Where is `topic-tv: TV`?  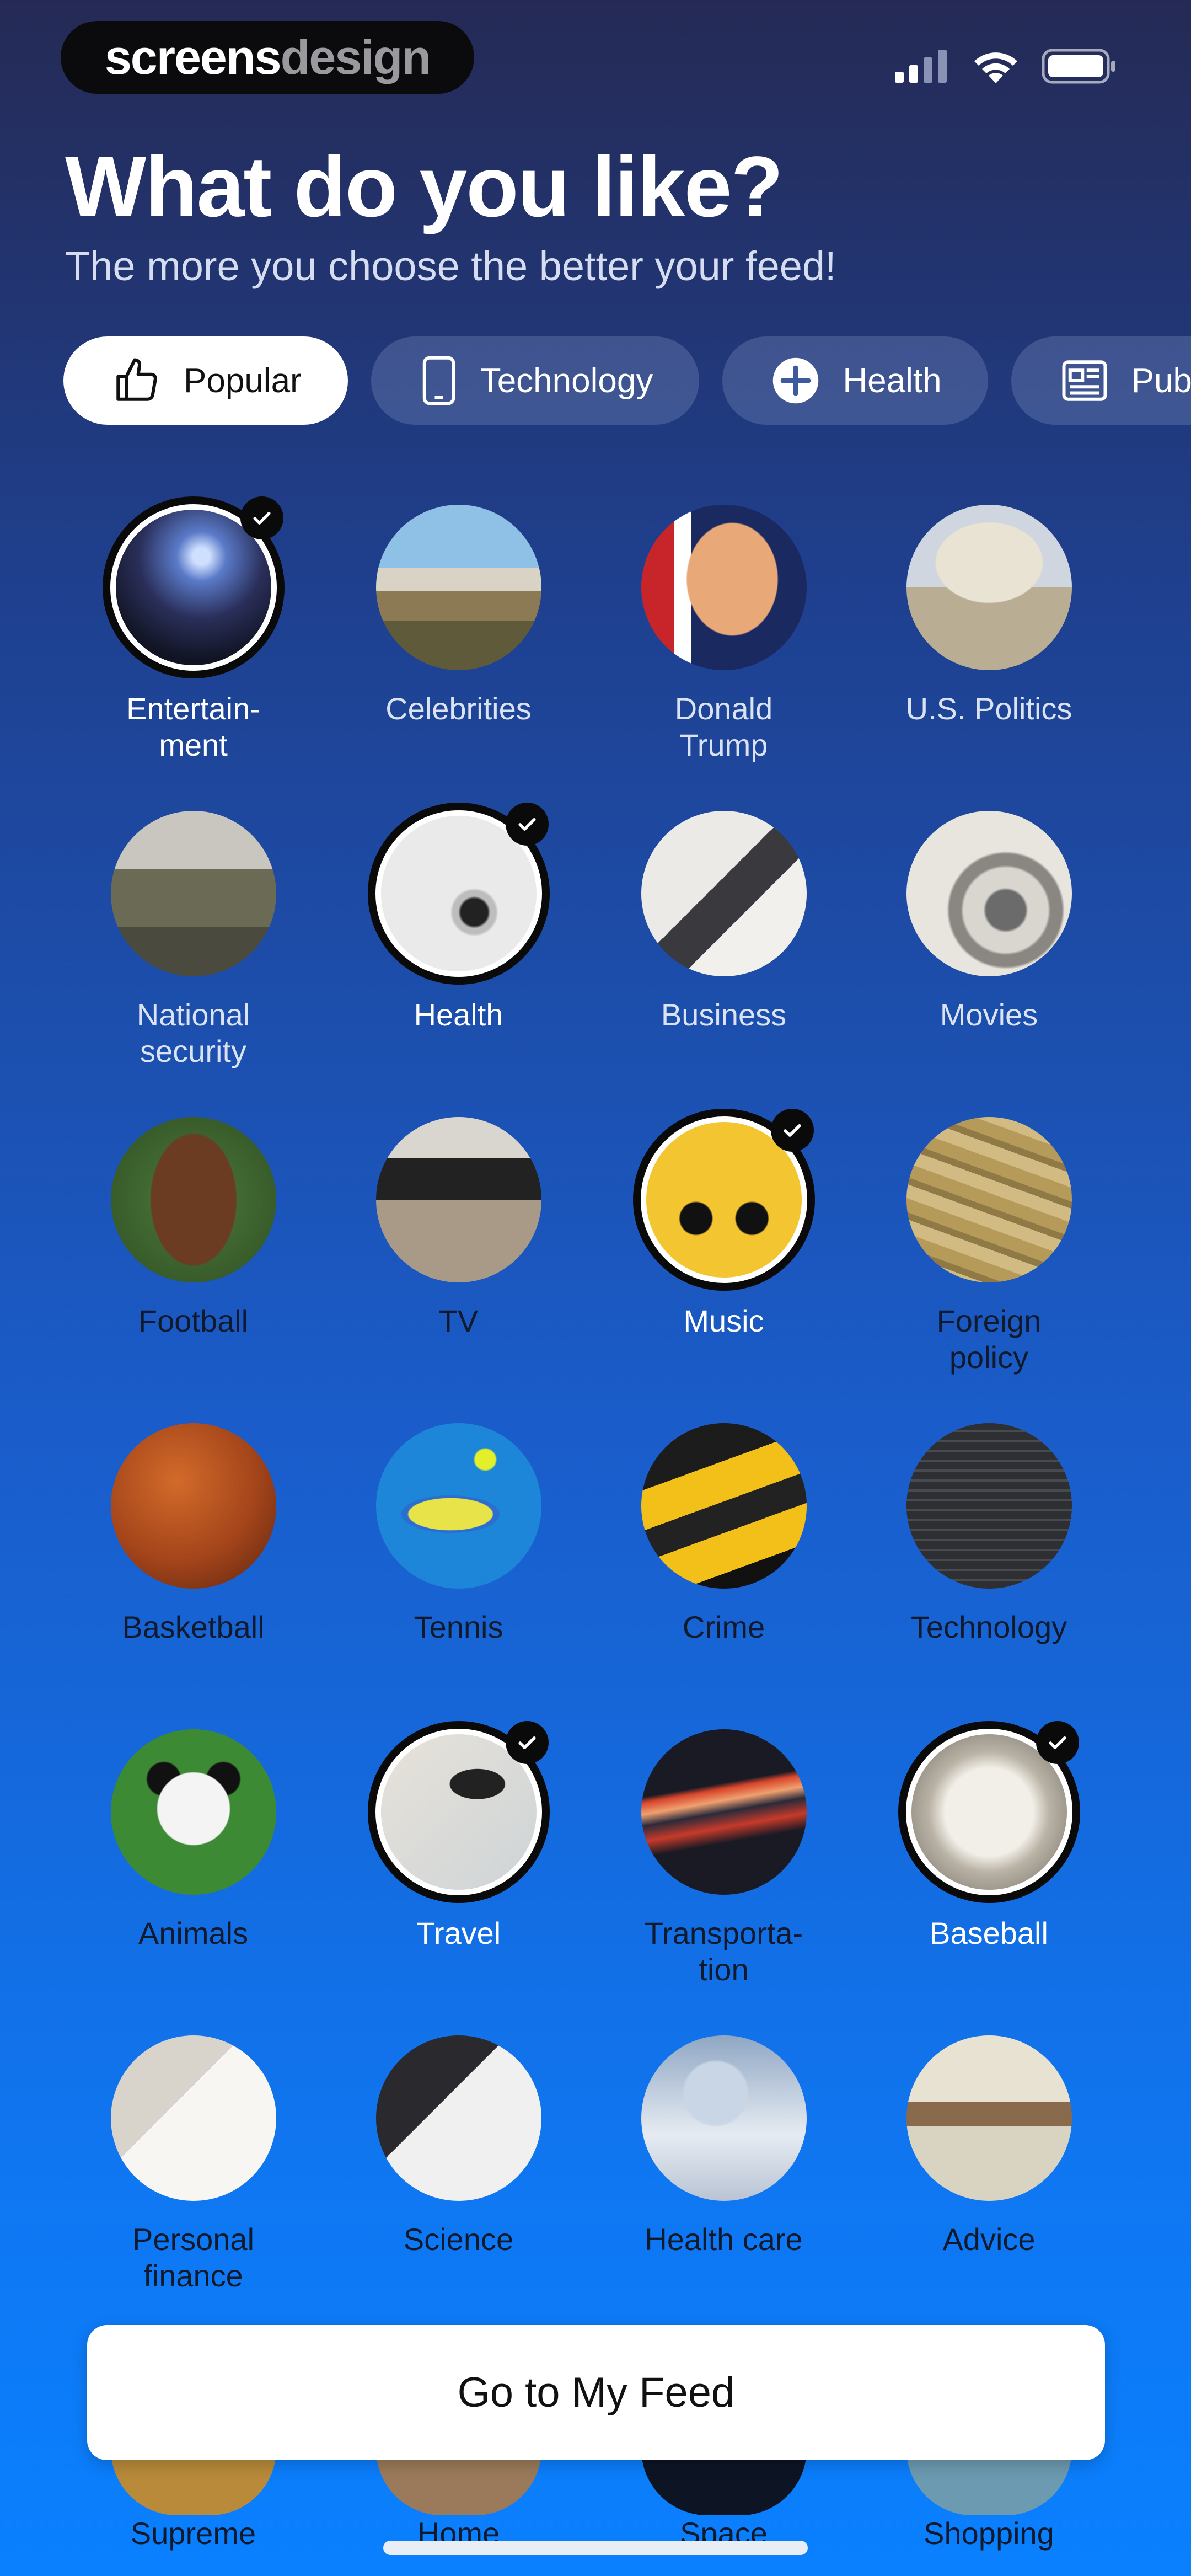 topic-tv: TV is located at coordinates (459, 1262).